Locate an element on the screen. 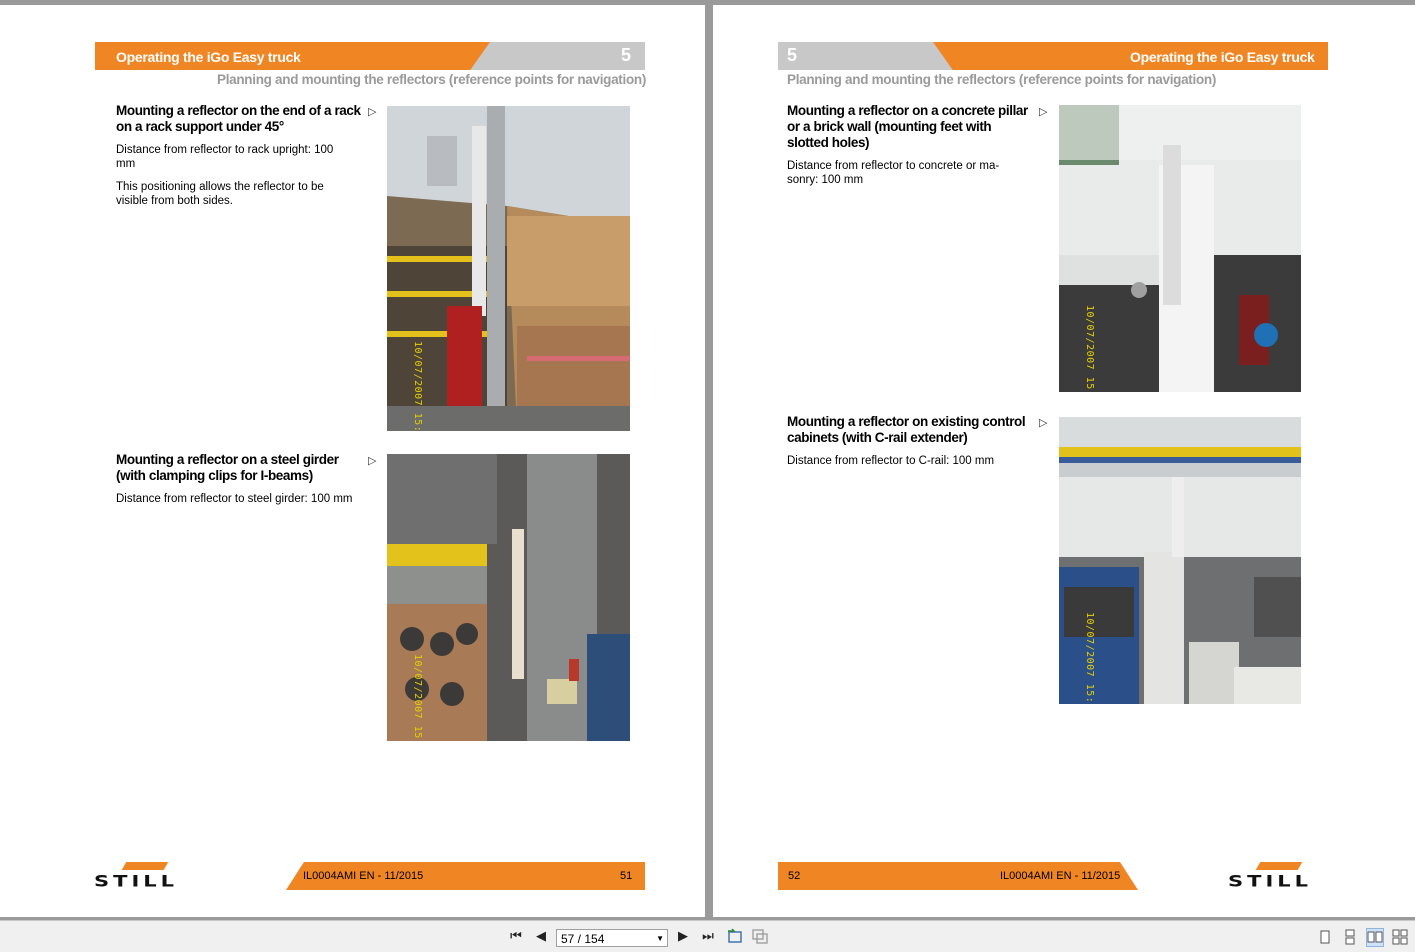 This screenshot has width=1415, height=952. photo-pillar-reflector: 10/07/2007 15:09 is located at coordinates (1180, 248).